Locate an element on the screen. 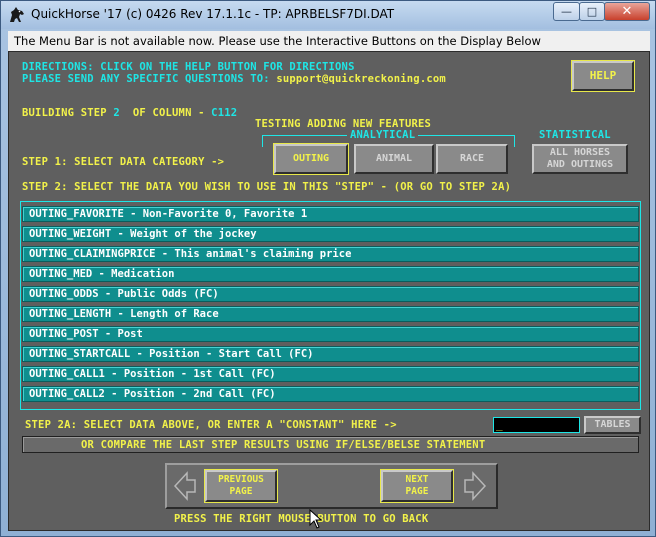  maximize-button: □ is located at coordinates (592, 11).